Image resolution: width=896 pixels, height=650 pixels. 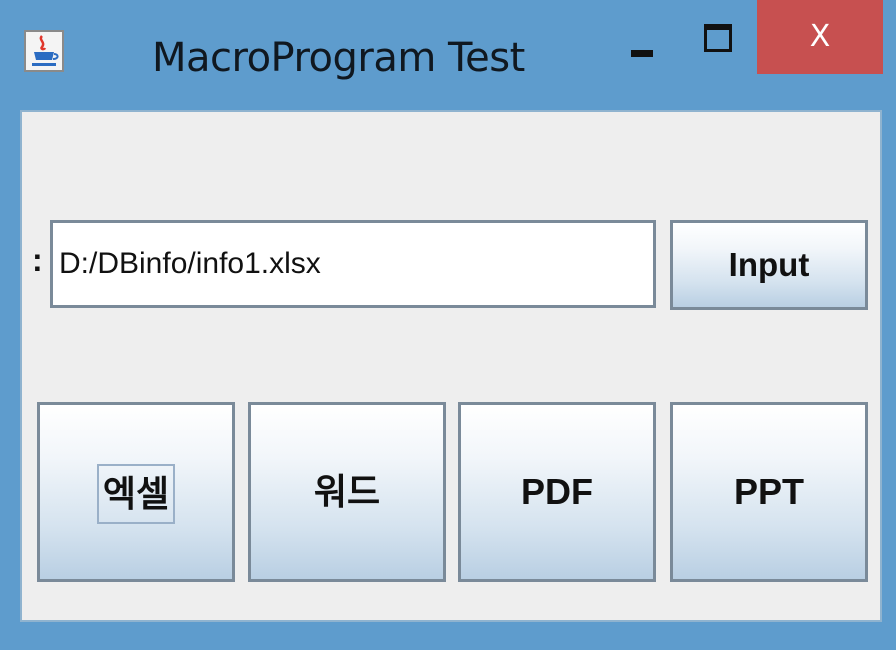 I want to click on excel-button: 엑셀, so click(x=136, y=492).